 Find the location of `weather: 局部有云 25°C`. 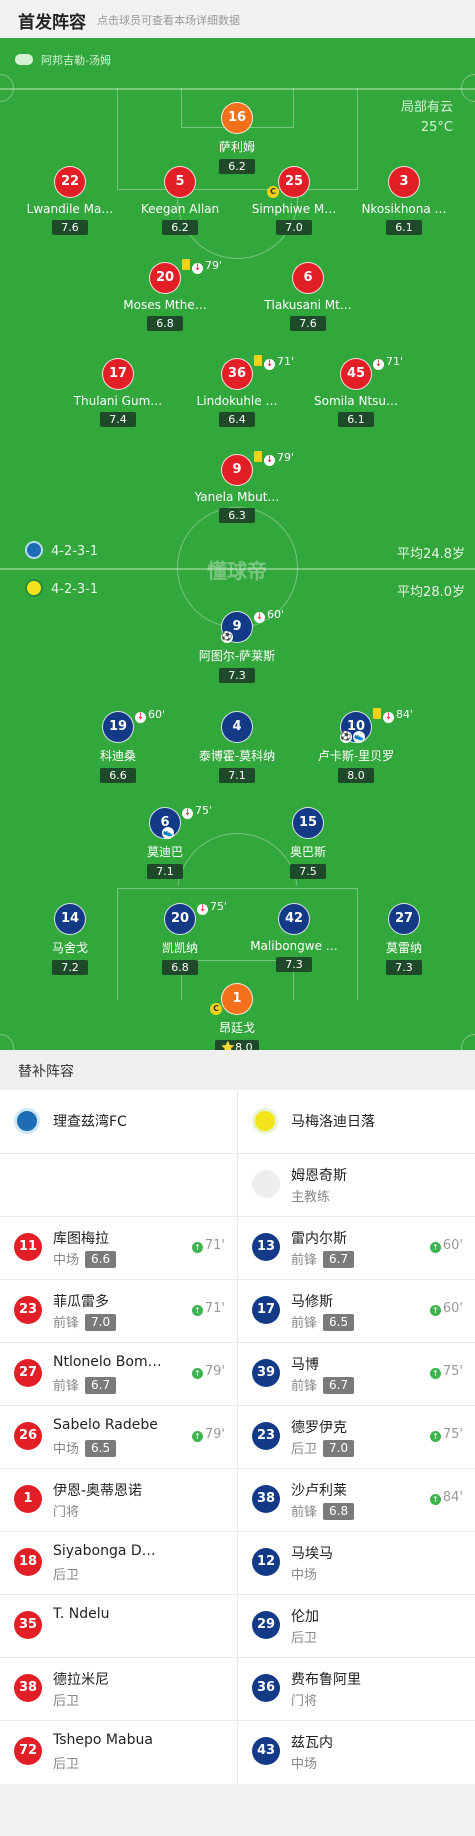

weather: 局部有云 25°C is located at coordinates (427, 118).